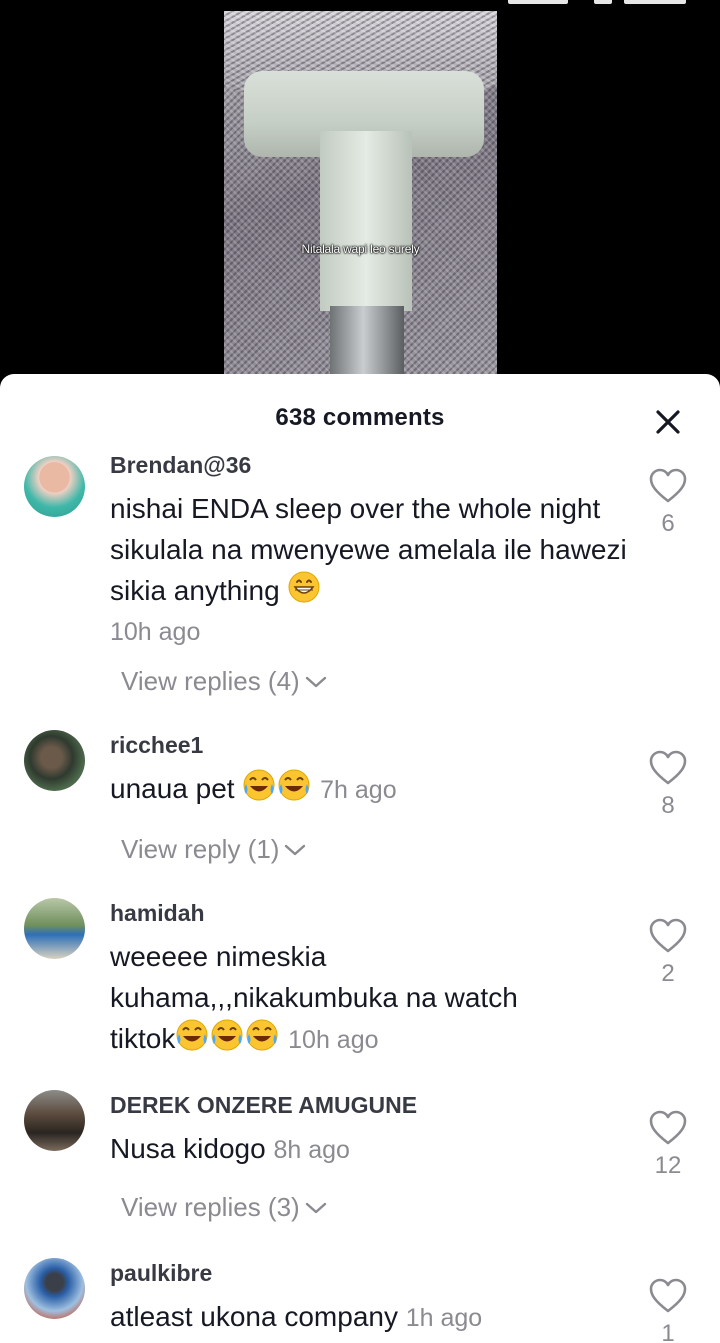  I want to click on video-frame: Nitalala wapi leo surely, so click(360, 196).